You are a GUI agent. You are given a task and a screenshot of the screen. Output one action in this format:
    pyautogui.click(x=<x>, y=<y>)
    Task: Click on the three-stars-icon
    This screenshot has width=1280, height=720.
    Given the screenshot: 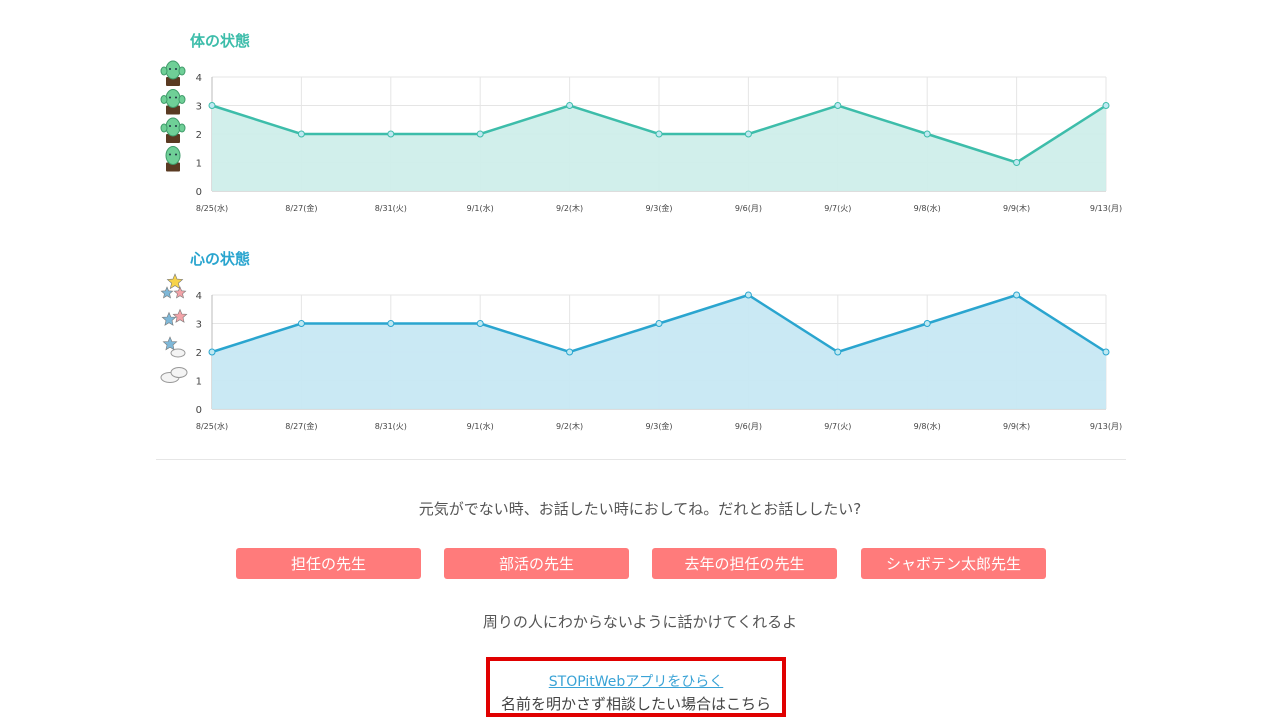 What is the action you would take?
    pyautogui.click(x=173, y=286)
    